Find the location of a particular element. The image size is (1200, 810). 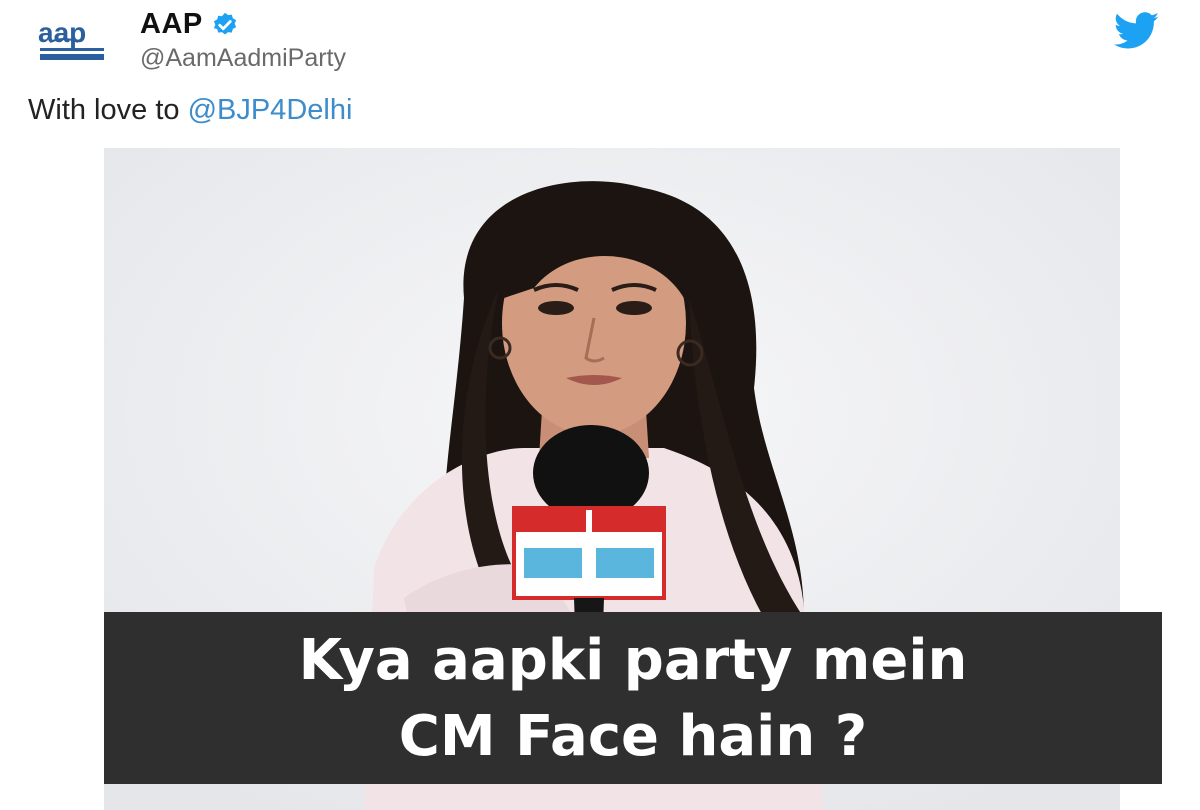

display-name: AAP is located at coordinates (171, 24).